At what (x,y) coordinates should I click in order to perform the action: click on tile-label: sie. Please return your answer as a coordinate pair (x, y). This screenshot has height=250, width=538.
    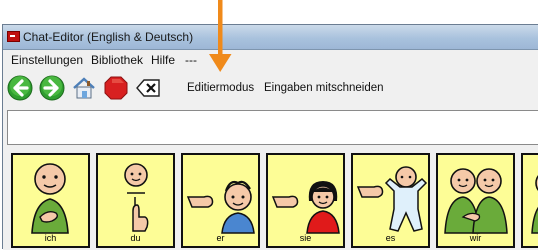
    Looking at the image, I should click on (305, 238).